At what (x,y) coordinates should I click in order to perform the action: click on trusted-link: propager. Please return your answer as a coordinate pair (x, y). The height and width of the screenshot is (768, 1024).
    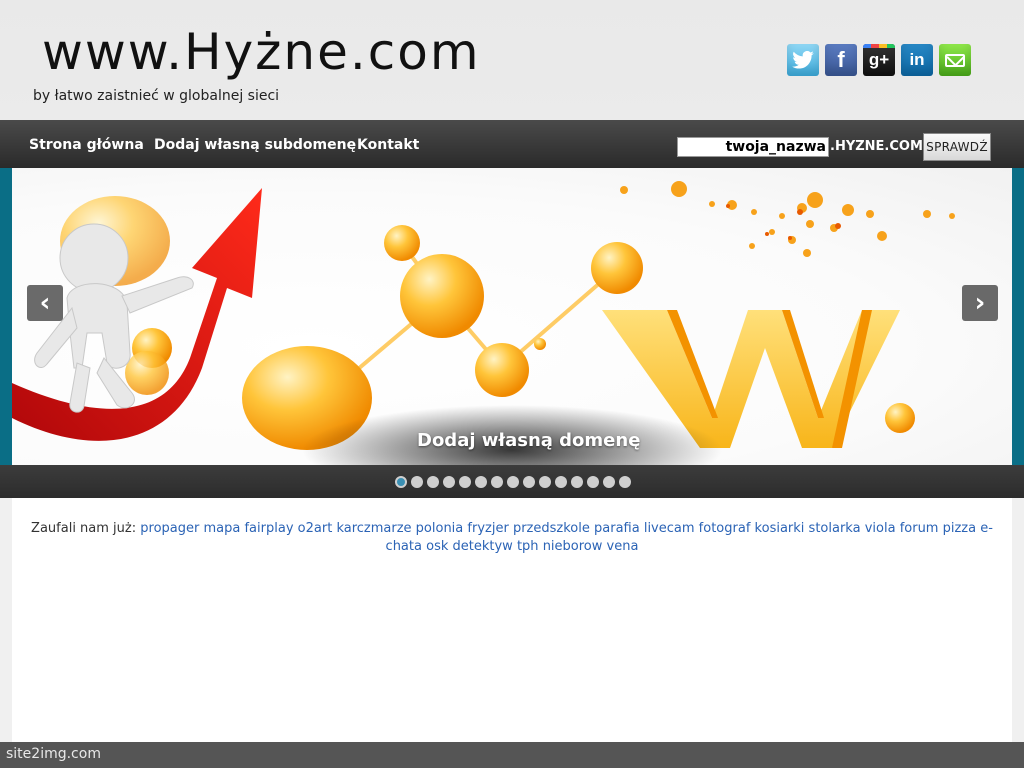
    Looking at the image, I should click on (169, 528).